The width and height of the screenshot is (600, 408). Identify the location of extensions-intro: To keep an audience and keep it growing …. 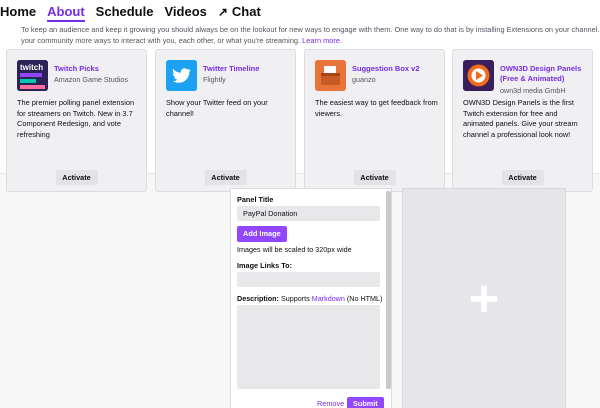
(310, 35).